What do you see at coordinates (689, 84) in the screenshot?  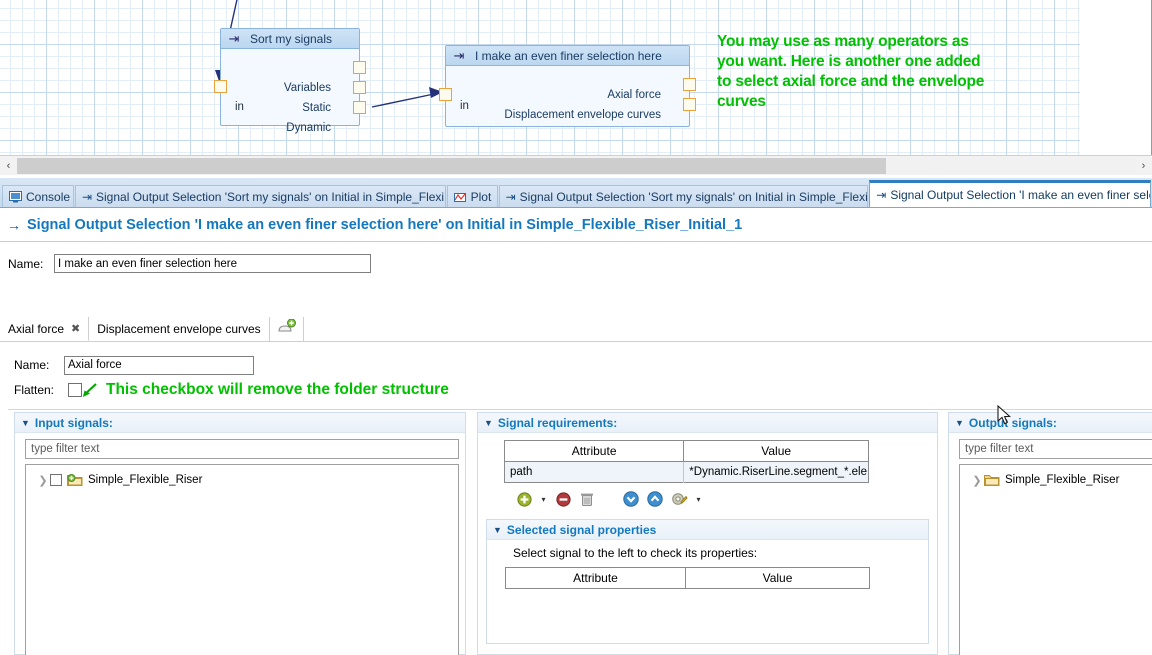 I see `port-out-axial-force` at bounding box center [689, 84].